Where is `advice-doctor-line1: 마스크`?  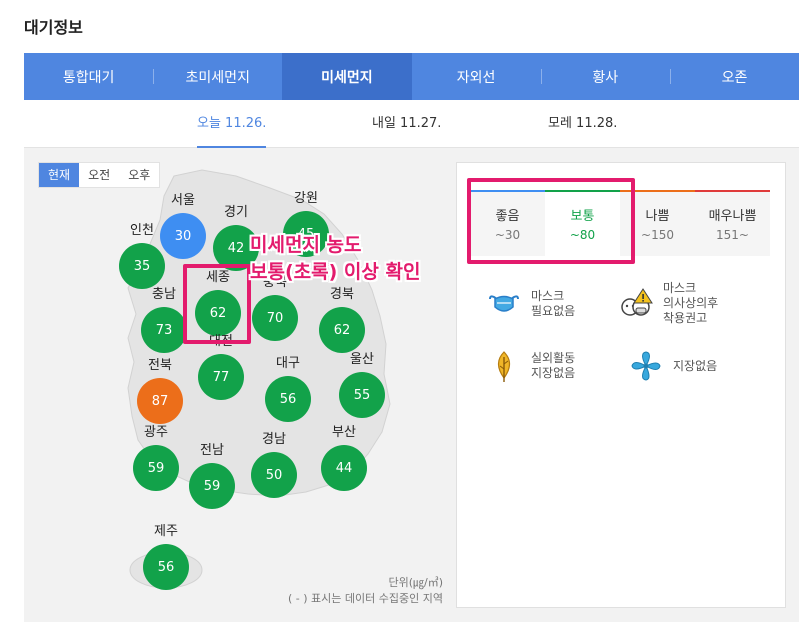
advice-doctor-line1: 마스크 is located at coordinates (680, 288).